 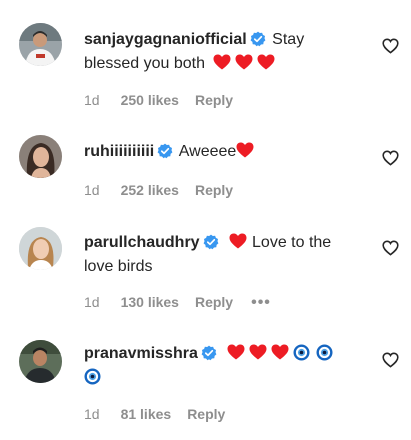 What do you see at coordinates (150, 190) in the screenshot?
I see `like-count: 252 likes` at bounding box center [150, 190].